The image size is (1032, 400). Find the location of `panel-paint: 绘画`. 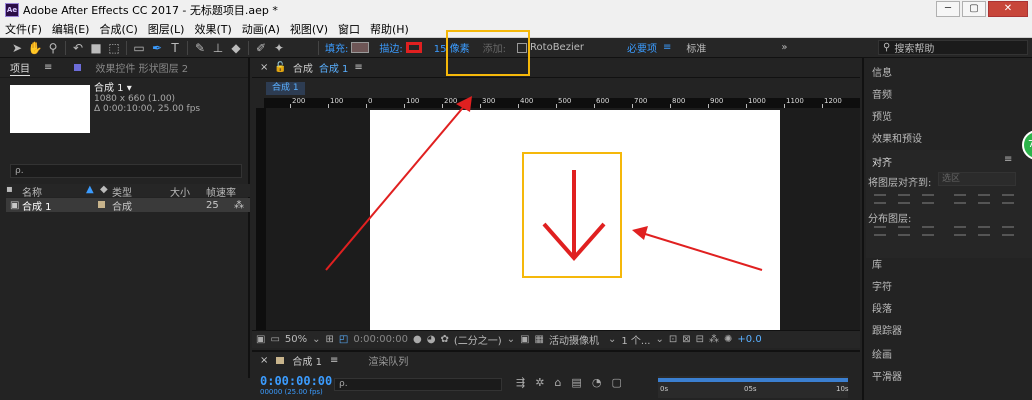

panel-paint: 绘画 is located at coordinates (882, 353).